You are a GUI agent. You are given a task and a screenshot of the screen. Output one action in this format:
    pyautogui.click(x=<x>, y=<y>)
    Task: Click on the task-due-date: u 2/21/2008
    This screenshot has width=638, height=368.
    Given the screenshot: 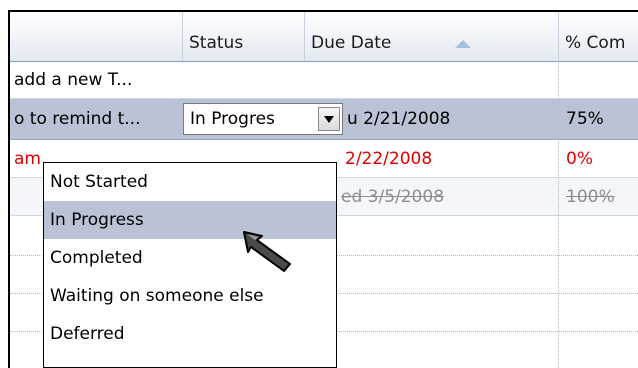 What is the action you would take?
    pyautogui.click(x=450, y=119)
    